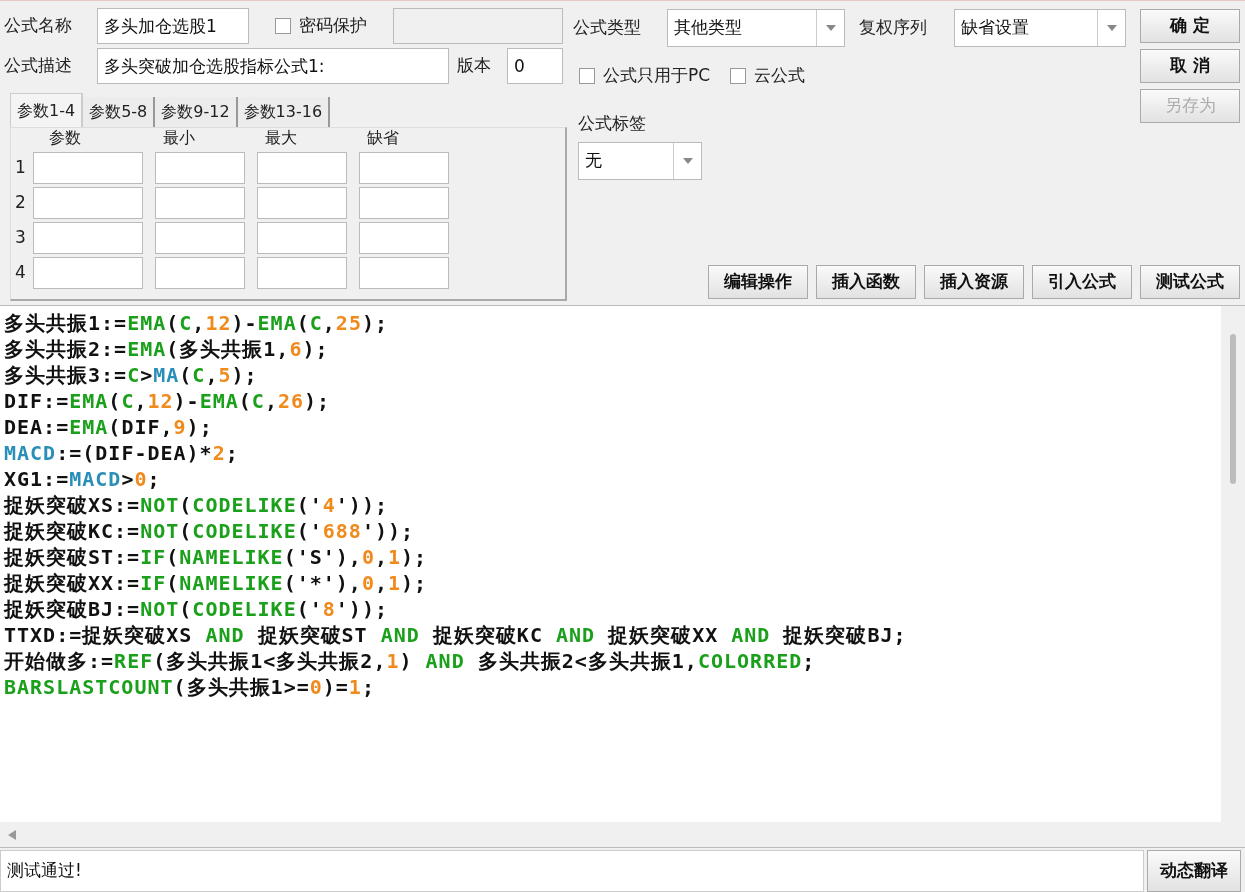 This screenshot has width=1245, height=892. What do you see at coordinates (216, 557) in the screenshot?
I see `code-line: 捉妖突破ST:=IF(NAMELIKE('S'),0,1);` at bounding box center [216, 557].